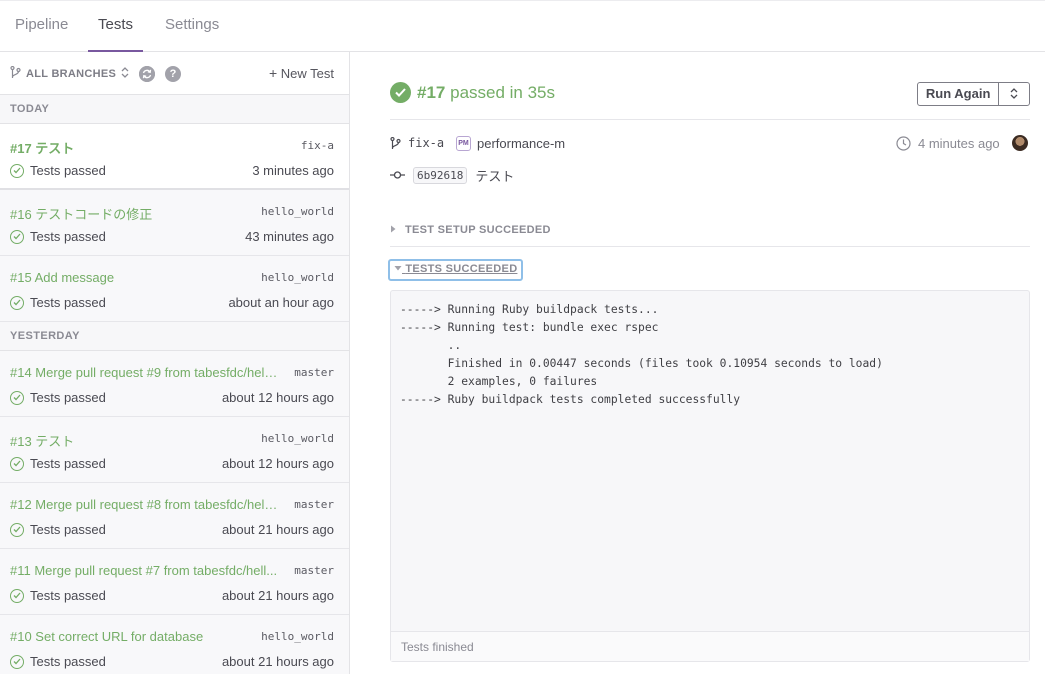  What do you see at coordinates (431, 92) in the screenshot?
I see `run-number: #17` at bounding box center [431, 92].